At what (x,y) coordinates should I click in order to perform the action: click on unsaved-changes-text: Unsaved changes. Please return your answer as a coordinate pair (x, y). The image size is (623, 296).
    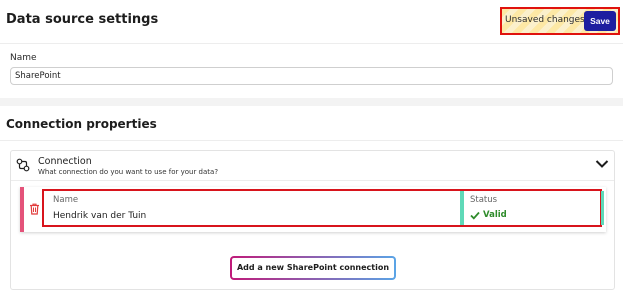
    Looking at the image, I should click on (545, 20).